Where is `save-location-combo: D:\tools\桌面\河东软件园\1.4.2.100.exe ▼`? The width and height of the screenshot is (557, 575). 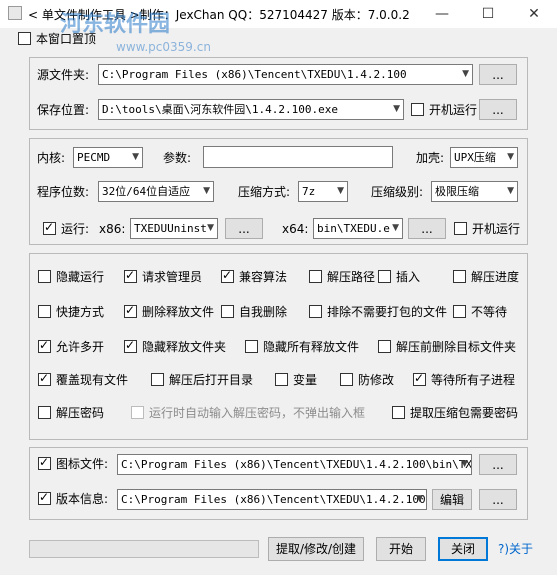
save-location-combo: D:\tools\桌面\河东软件园\1.4.2.100.exe ▼ is located at coordinates (251, 109).